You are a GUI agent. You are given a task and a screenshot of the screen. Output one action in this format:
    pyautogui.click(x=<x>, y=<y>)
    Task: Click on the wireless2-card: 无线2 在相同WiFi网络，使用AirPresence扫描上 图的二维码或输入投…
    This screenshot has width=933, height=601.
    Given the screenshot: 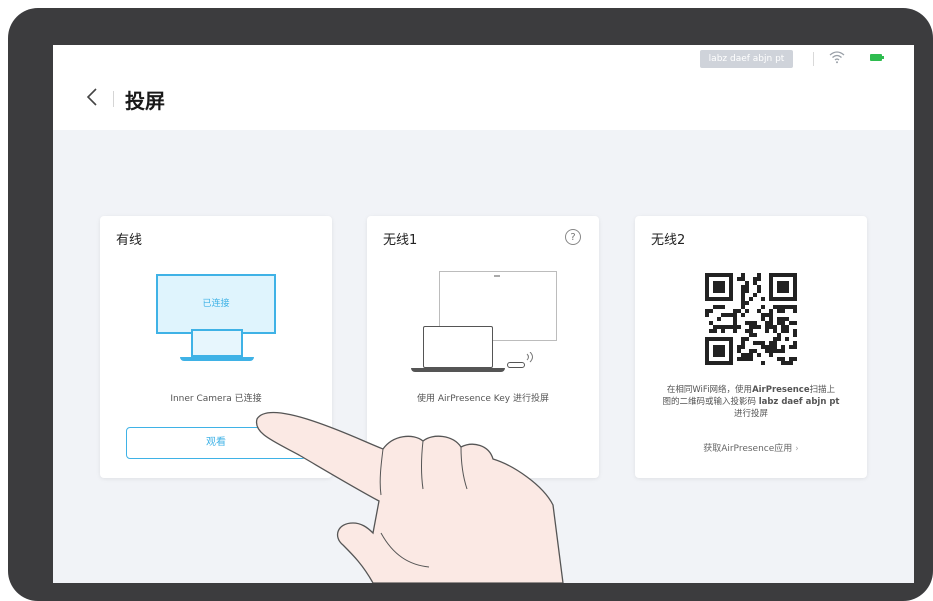 What is the action you would take?
    pyautogui.click(x=751, y=347)
    